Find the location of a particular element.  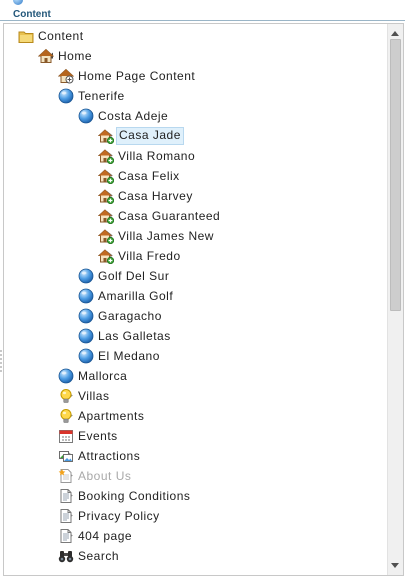

tree-node-content: Content is located at coordinates (195, 36).